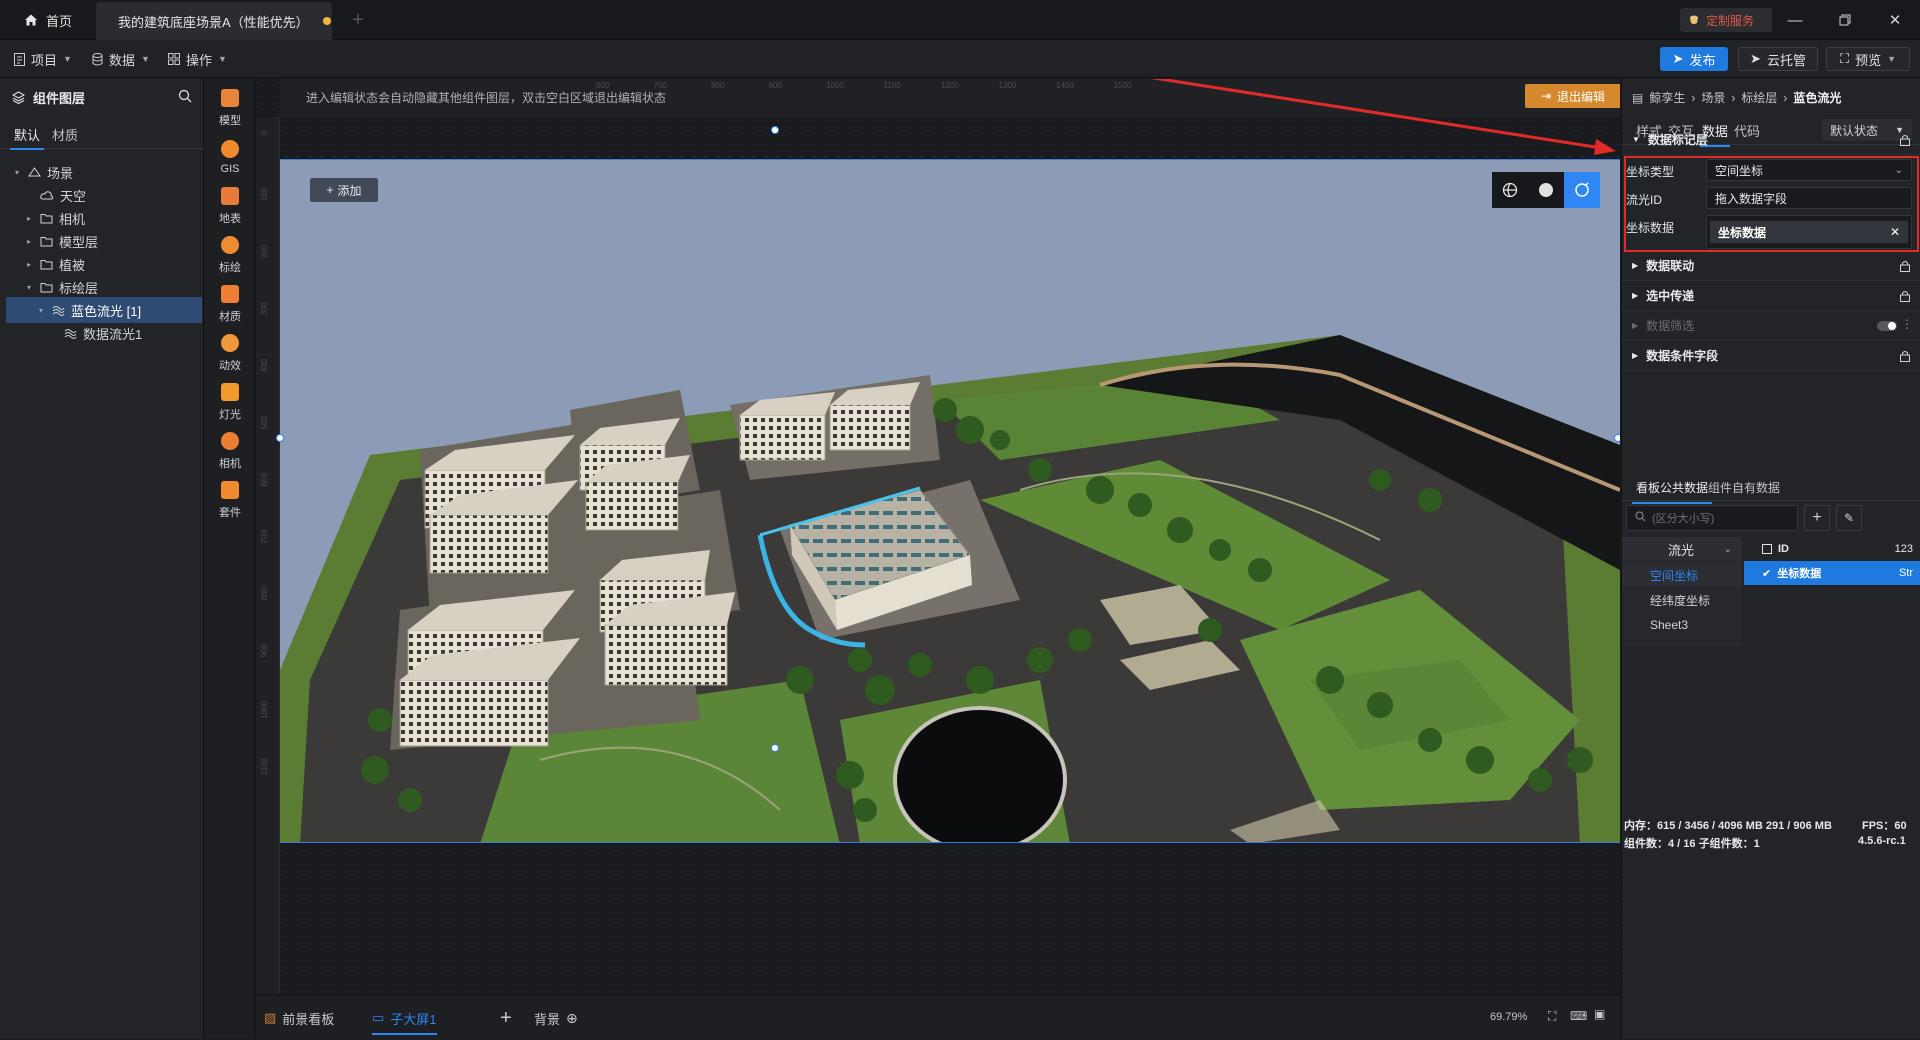 The image size is (1920, 1040). What do you see at coordinates (1546, 190) in the screenshot?
I see `sphere-icon` at bounding box center [1546, 190].